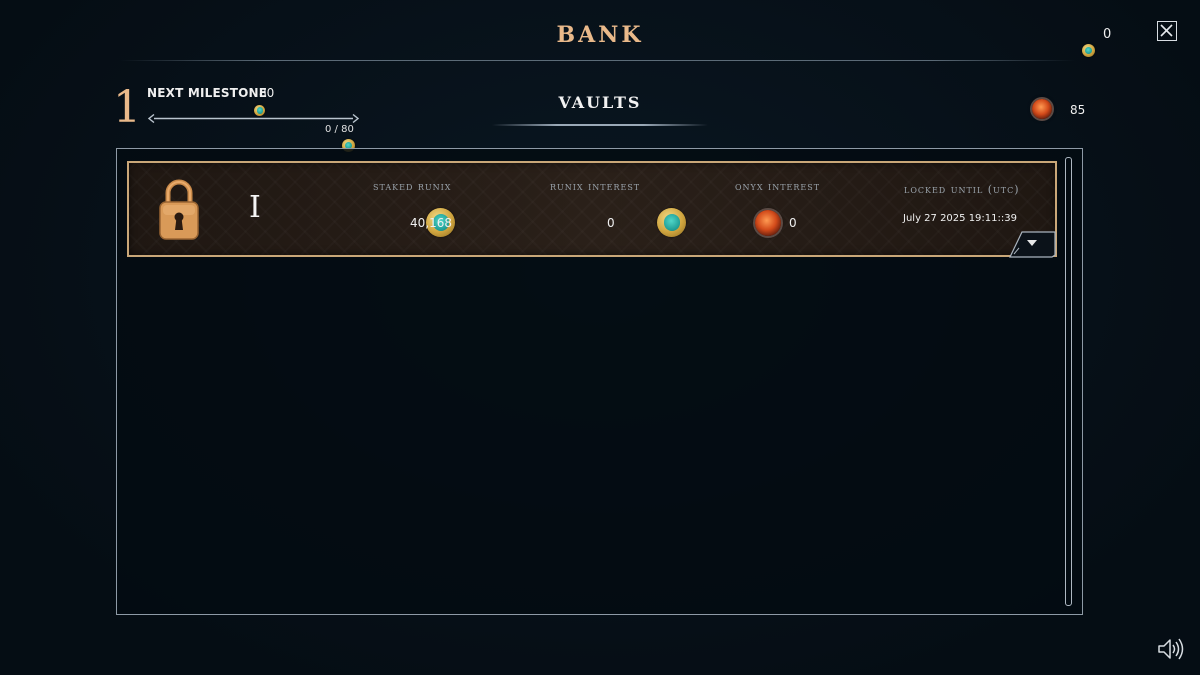 The width and height of the screenshot is (1200, 675). Describe the element at coordinates (1068, 381) in the screenshot. I see `vault-list-scrollbar` at that location.